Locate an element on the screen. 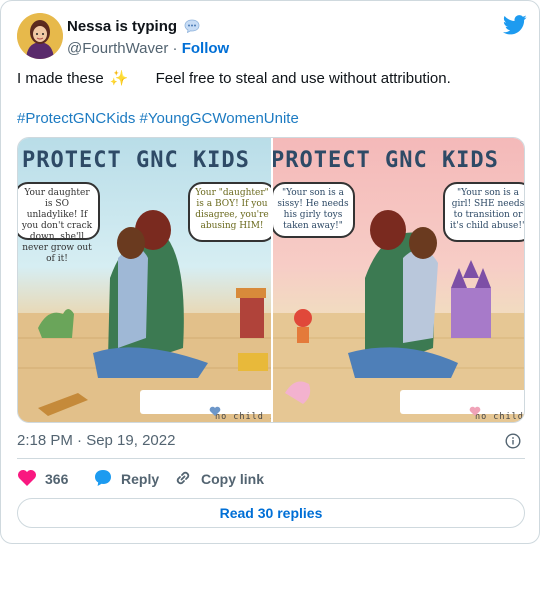  avatar is located at coordinates (40, 36).